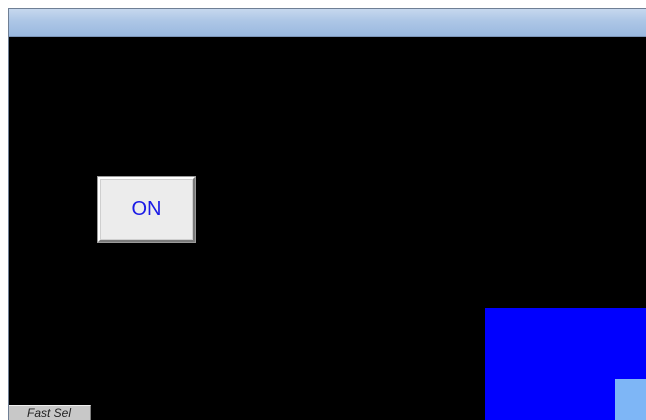  Describe the element at coordinates (327, 23) in the screenshot. I see `title-bar` at that location.